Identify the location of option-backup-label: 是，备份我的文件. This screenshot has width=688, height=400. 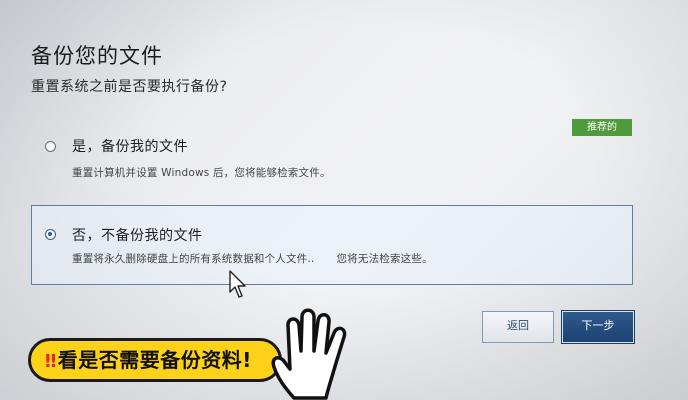
(130, 147).